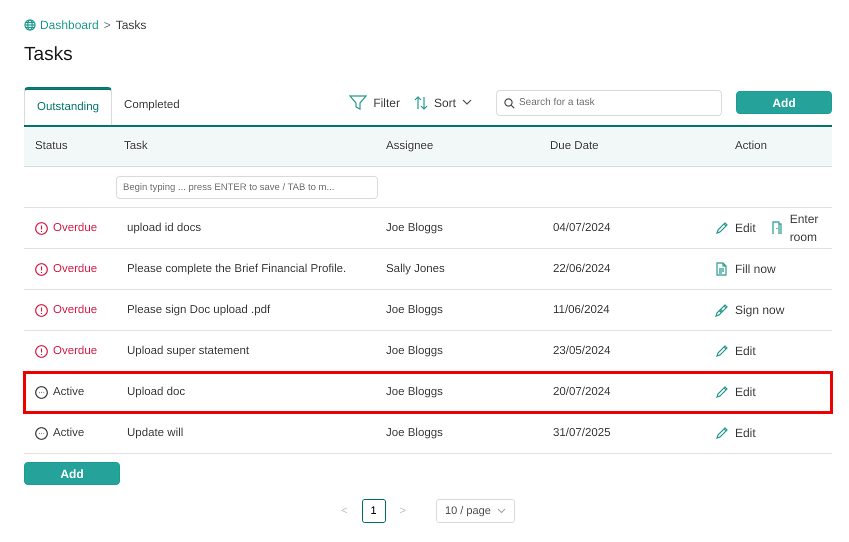  What do you see at coordinates (467, 146) in the screenshot?
I see `column-header: Assignee` at bounding box center [467, 146].